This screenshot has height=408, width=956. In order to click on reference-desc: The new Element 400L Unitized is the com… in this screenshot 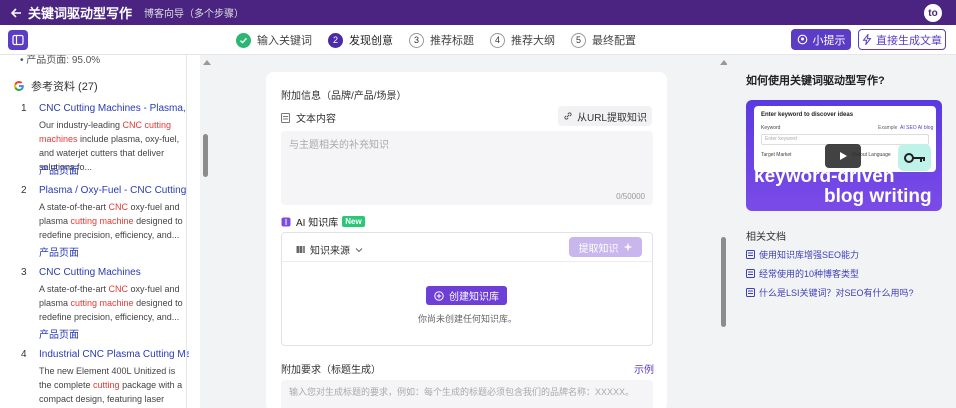, I will do `click(114, 386)`.